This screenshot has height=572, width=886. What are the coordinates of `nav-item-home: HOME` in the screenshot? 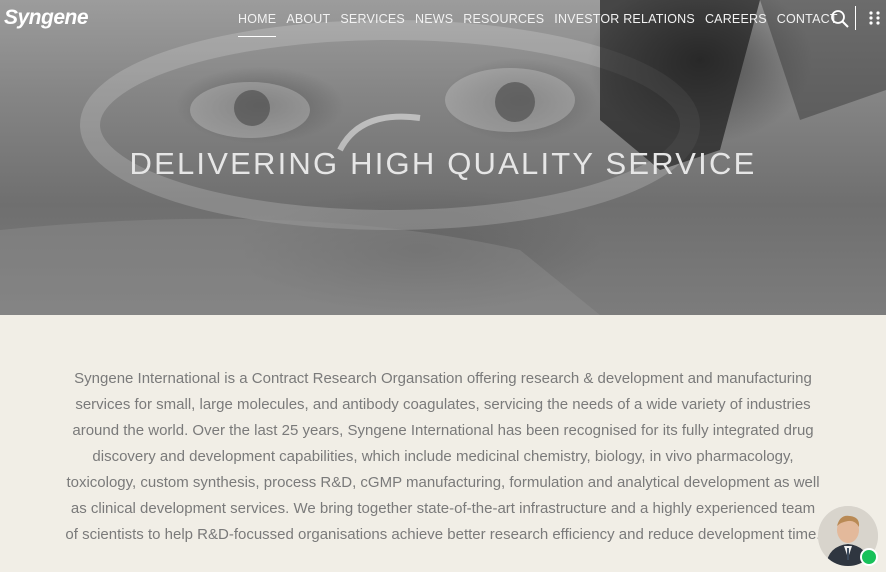 It's located at (257, 24).